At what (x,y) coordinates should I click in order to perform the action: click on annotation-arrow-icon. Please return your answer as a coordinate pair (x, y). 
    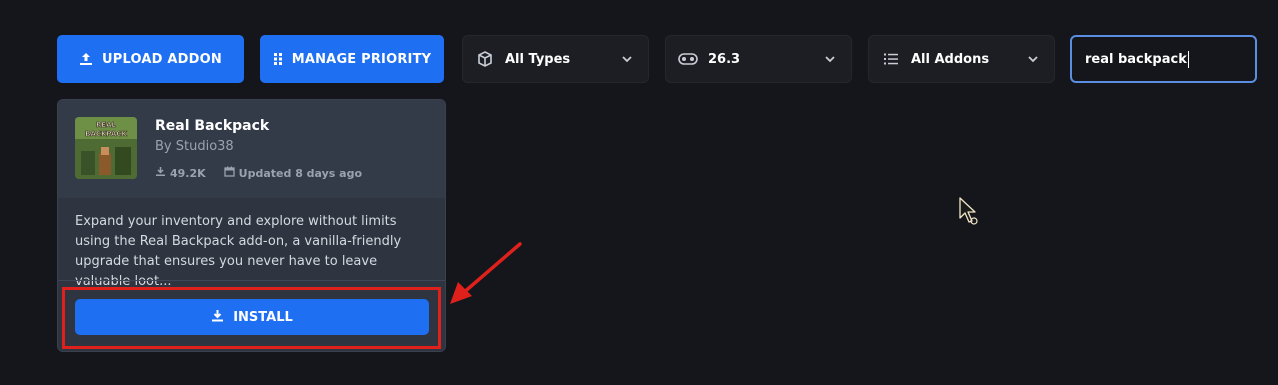
    Looking at the image, I should click on (486, 273).